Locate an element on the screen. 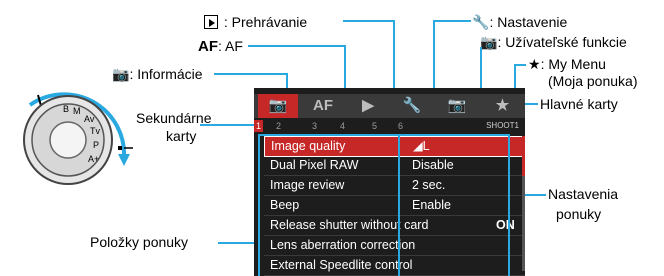  svg-text: A+ is located at coordinates (93, 159).